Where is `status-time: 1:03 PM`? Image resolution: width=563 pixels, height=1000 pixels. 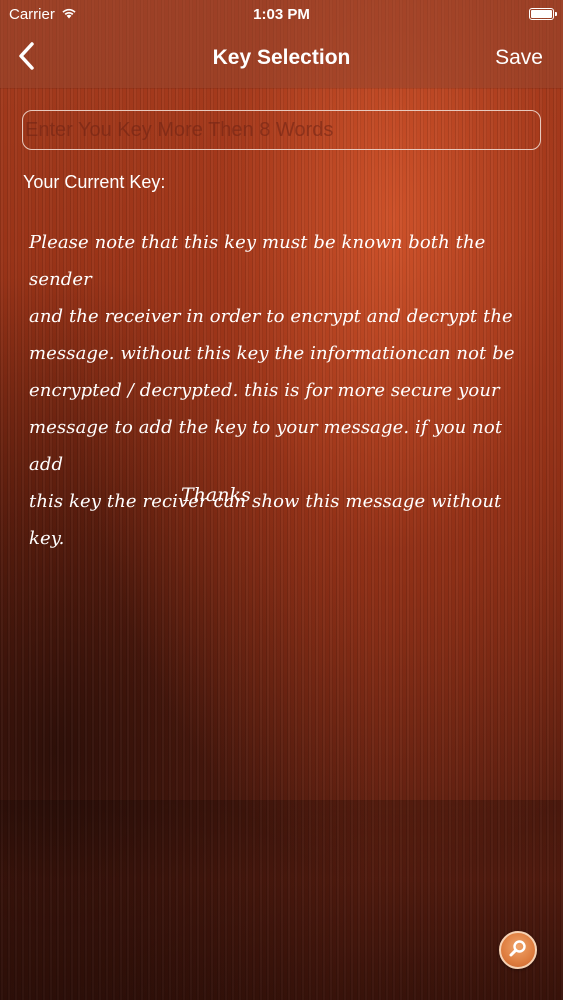 status-time: 1:03 PM is located at coordinates (281, 14).